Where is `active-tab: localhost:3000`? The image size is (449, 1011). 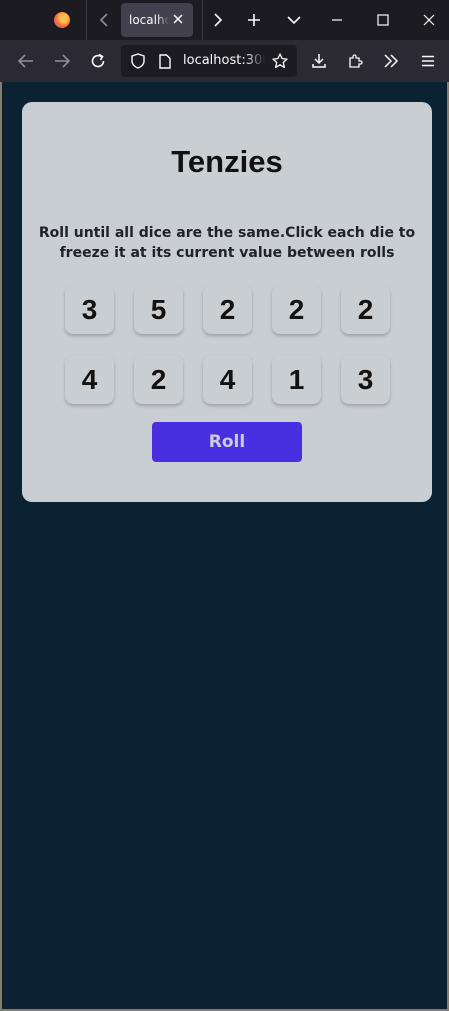 active-tab: localhost:3000 is located at coordinates (157, 20).